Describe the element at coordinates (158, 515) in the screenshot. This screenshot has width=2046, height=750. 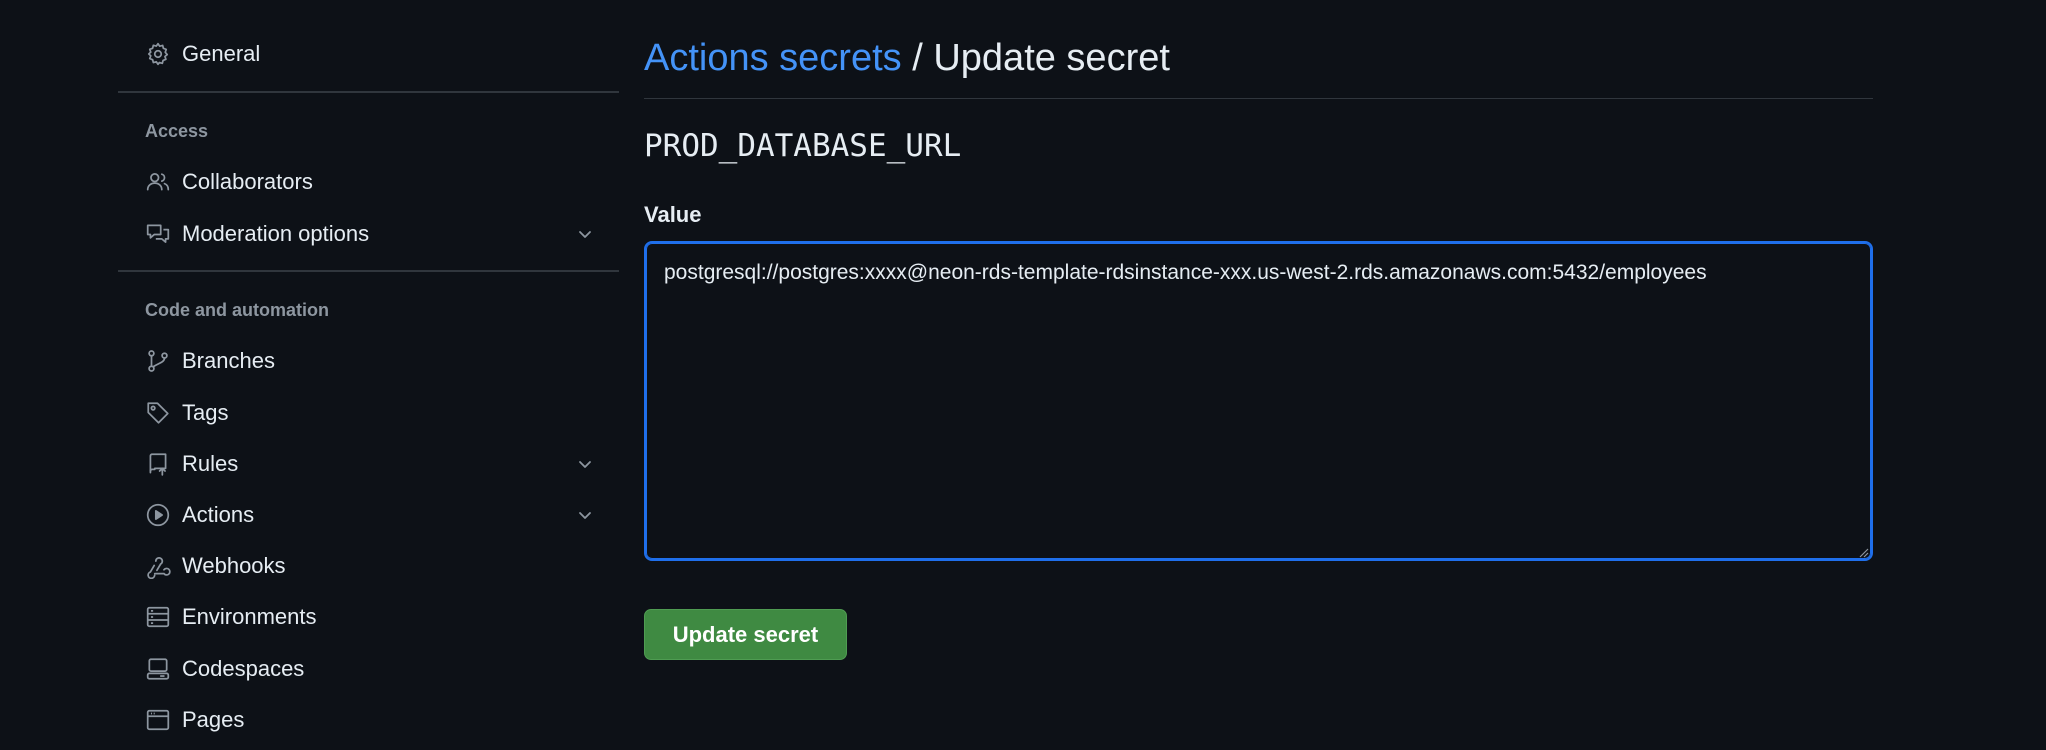
I see `play-icon` at that location.